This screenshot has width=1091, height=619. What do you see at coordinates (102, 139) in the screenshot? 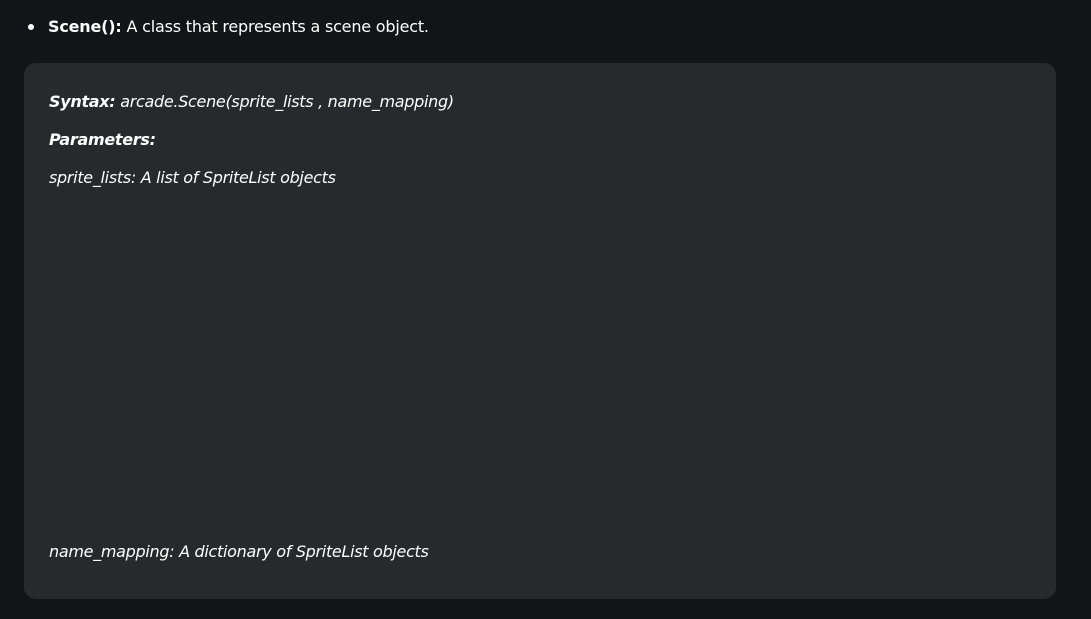
I see `parameters-label: Parameters:` at bounding box center [102, 139].